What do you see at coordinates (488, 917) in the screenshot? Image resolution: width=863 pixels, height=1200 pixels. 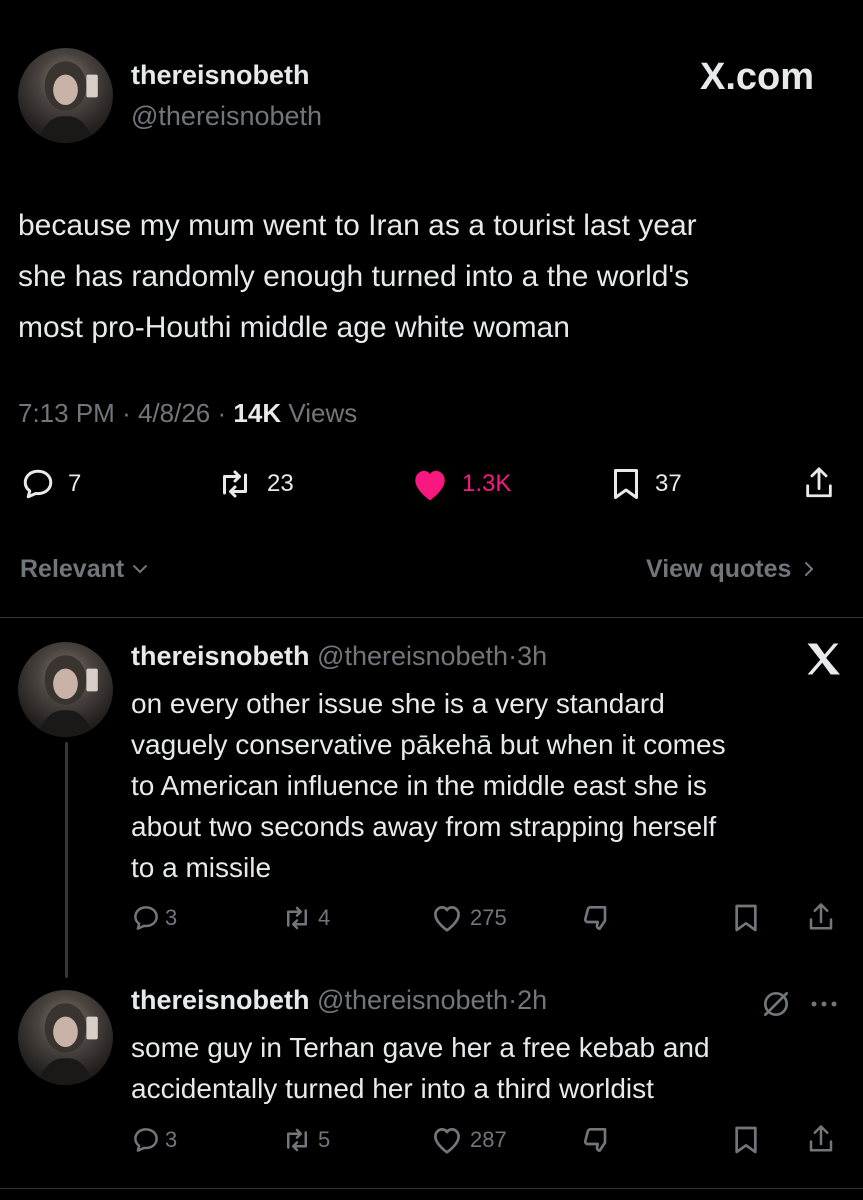 I see `like-count: 275` at bounding box center [488, 917].